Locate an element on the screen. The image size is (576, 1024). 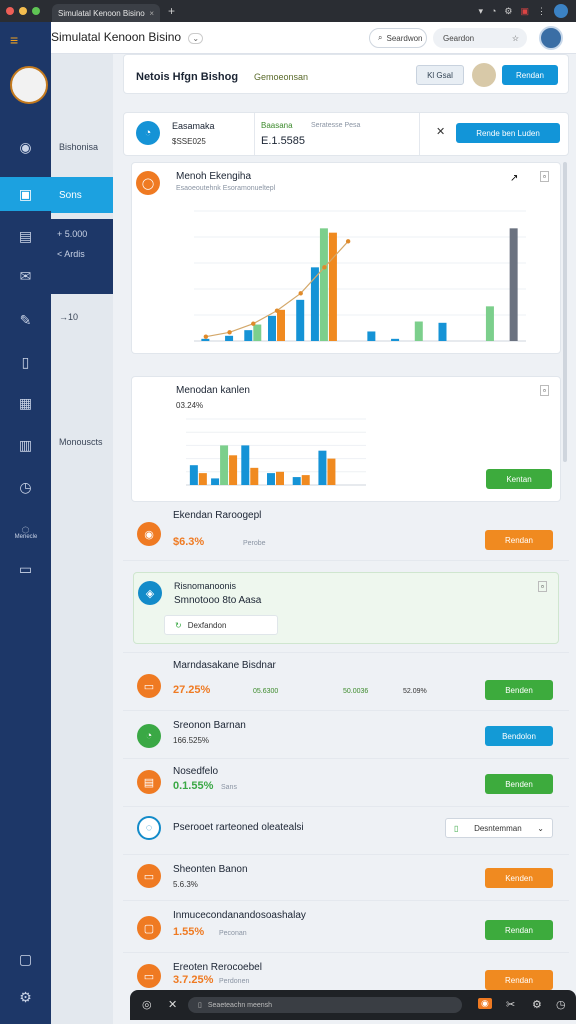
nav-calendar-icon: ▥ is located at coordinates (25, 445).